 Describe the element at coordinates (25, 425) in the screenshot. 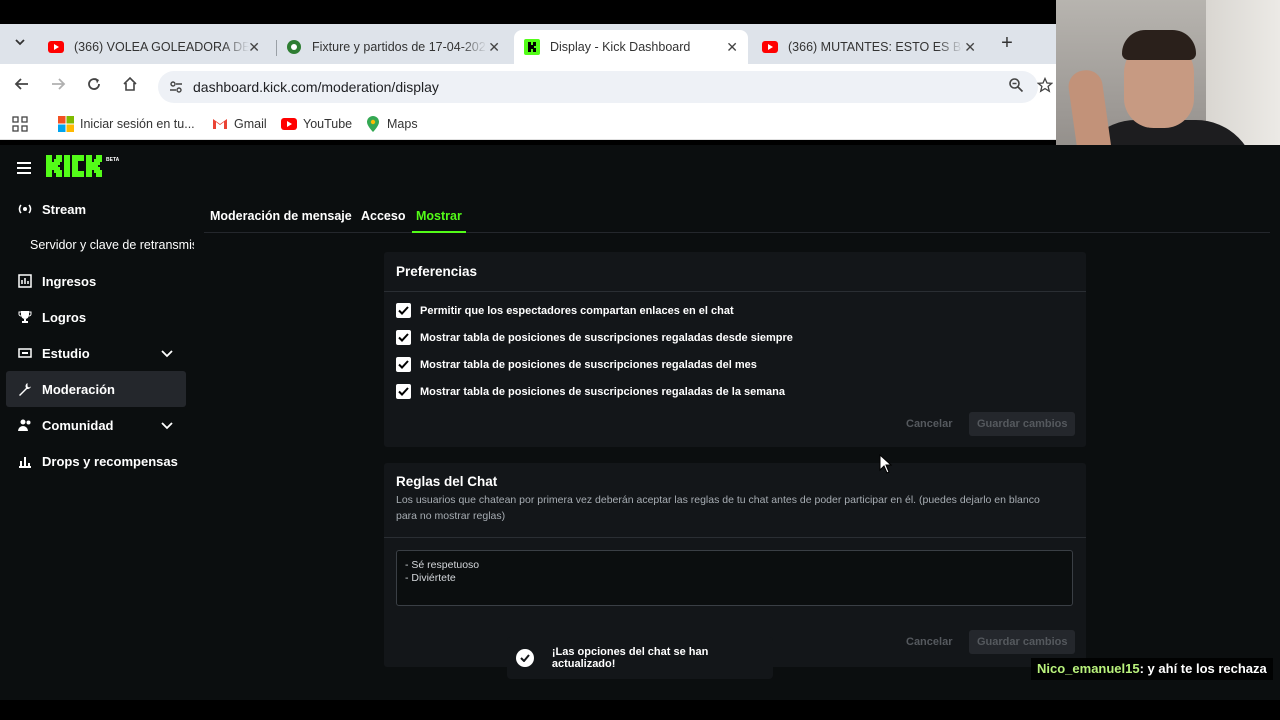

I see `community-icon` at that location.